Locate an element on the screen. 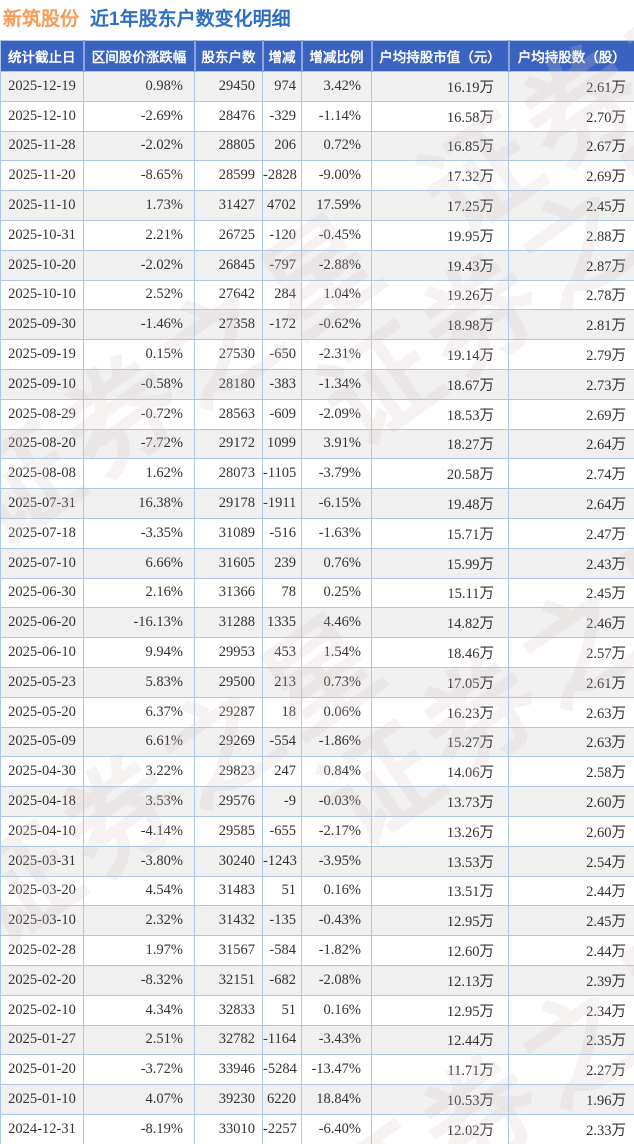 This screenshot has width=634, height=1144. cell-date: 2025-06-20 is located at coordinates (42, 623).